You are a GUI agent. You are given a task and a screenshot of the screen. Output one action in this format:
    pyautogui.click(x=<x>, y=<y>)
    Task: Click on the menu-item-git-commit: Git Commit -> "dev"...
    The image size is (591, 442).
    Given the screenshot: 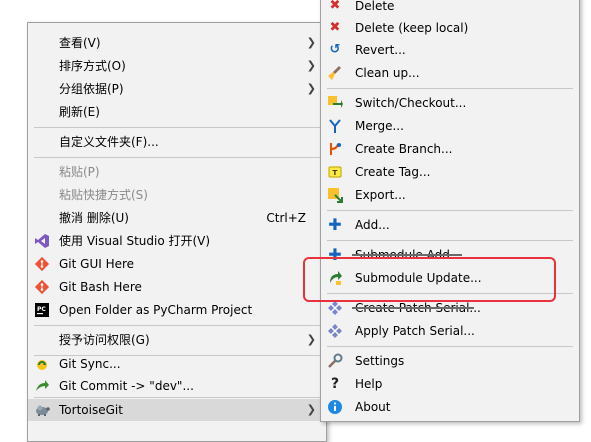 What is the action you would take?
    pyautogui.click(x=177, y=386)
    